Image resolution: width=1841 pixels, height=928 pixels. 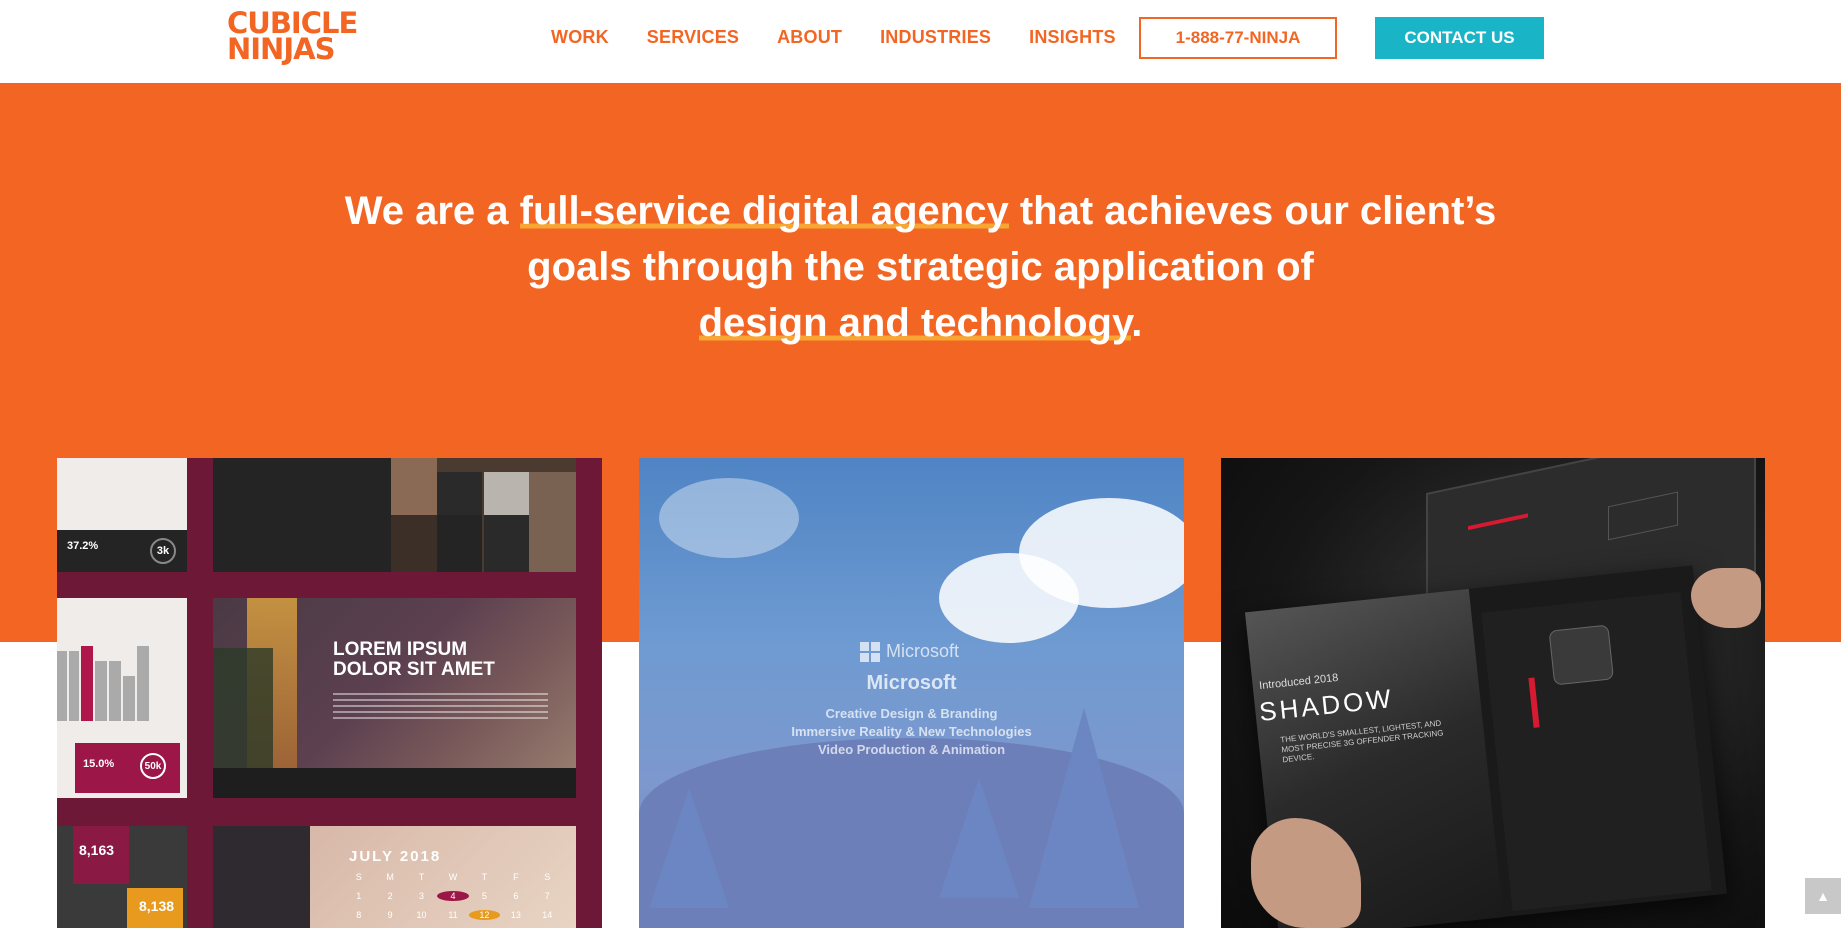 I want to click on counter-2: 8,138, so click(x=157, y=906).